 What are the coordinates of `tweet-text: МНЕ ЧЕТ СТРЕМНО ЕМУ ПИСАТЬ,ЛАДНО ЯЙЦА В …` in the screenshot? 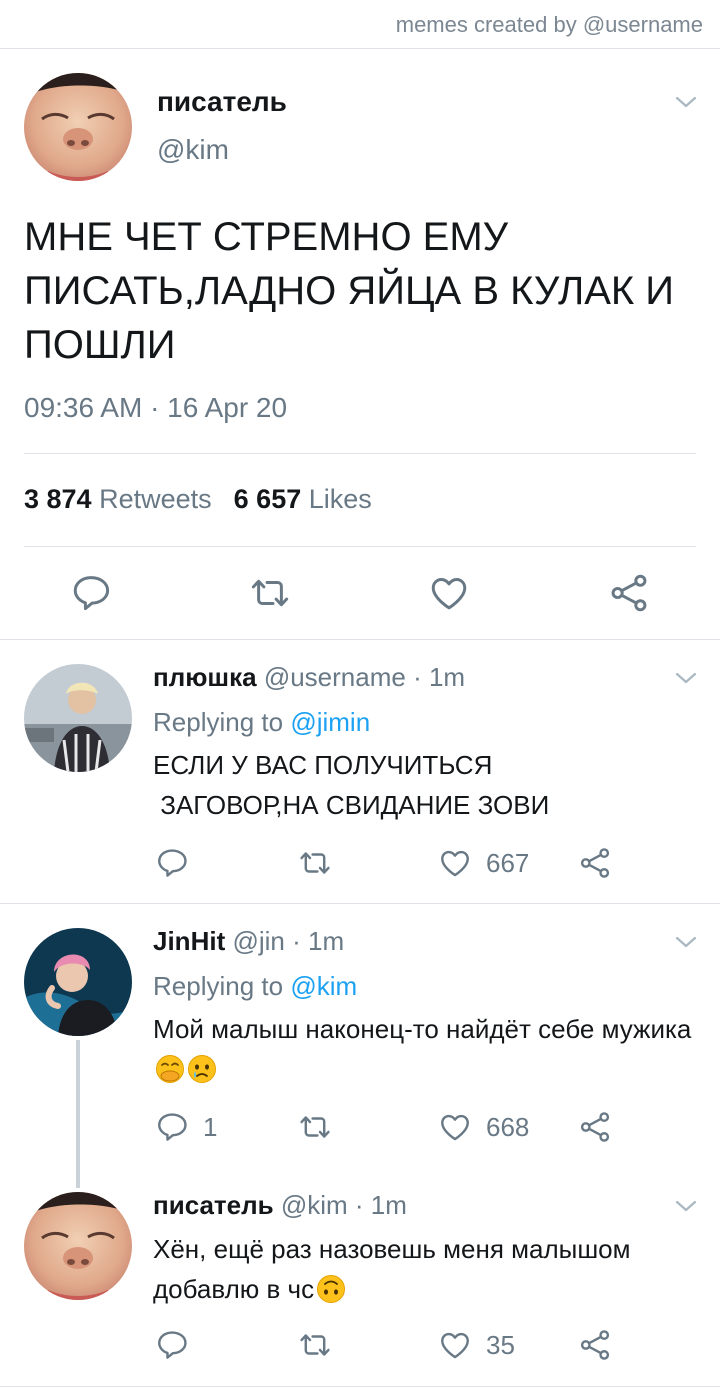 It's located at (349, 291).